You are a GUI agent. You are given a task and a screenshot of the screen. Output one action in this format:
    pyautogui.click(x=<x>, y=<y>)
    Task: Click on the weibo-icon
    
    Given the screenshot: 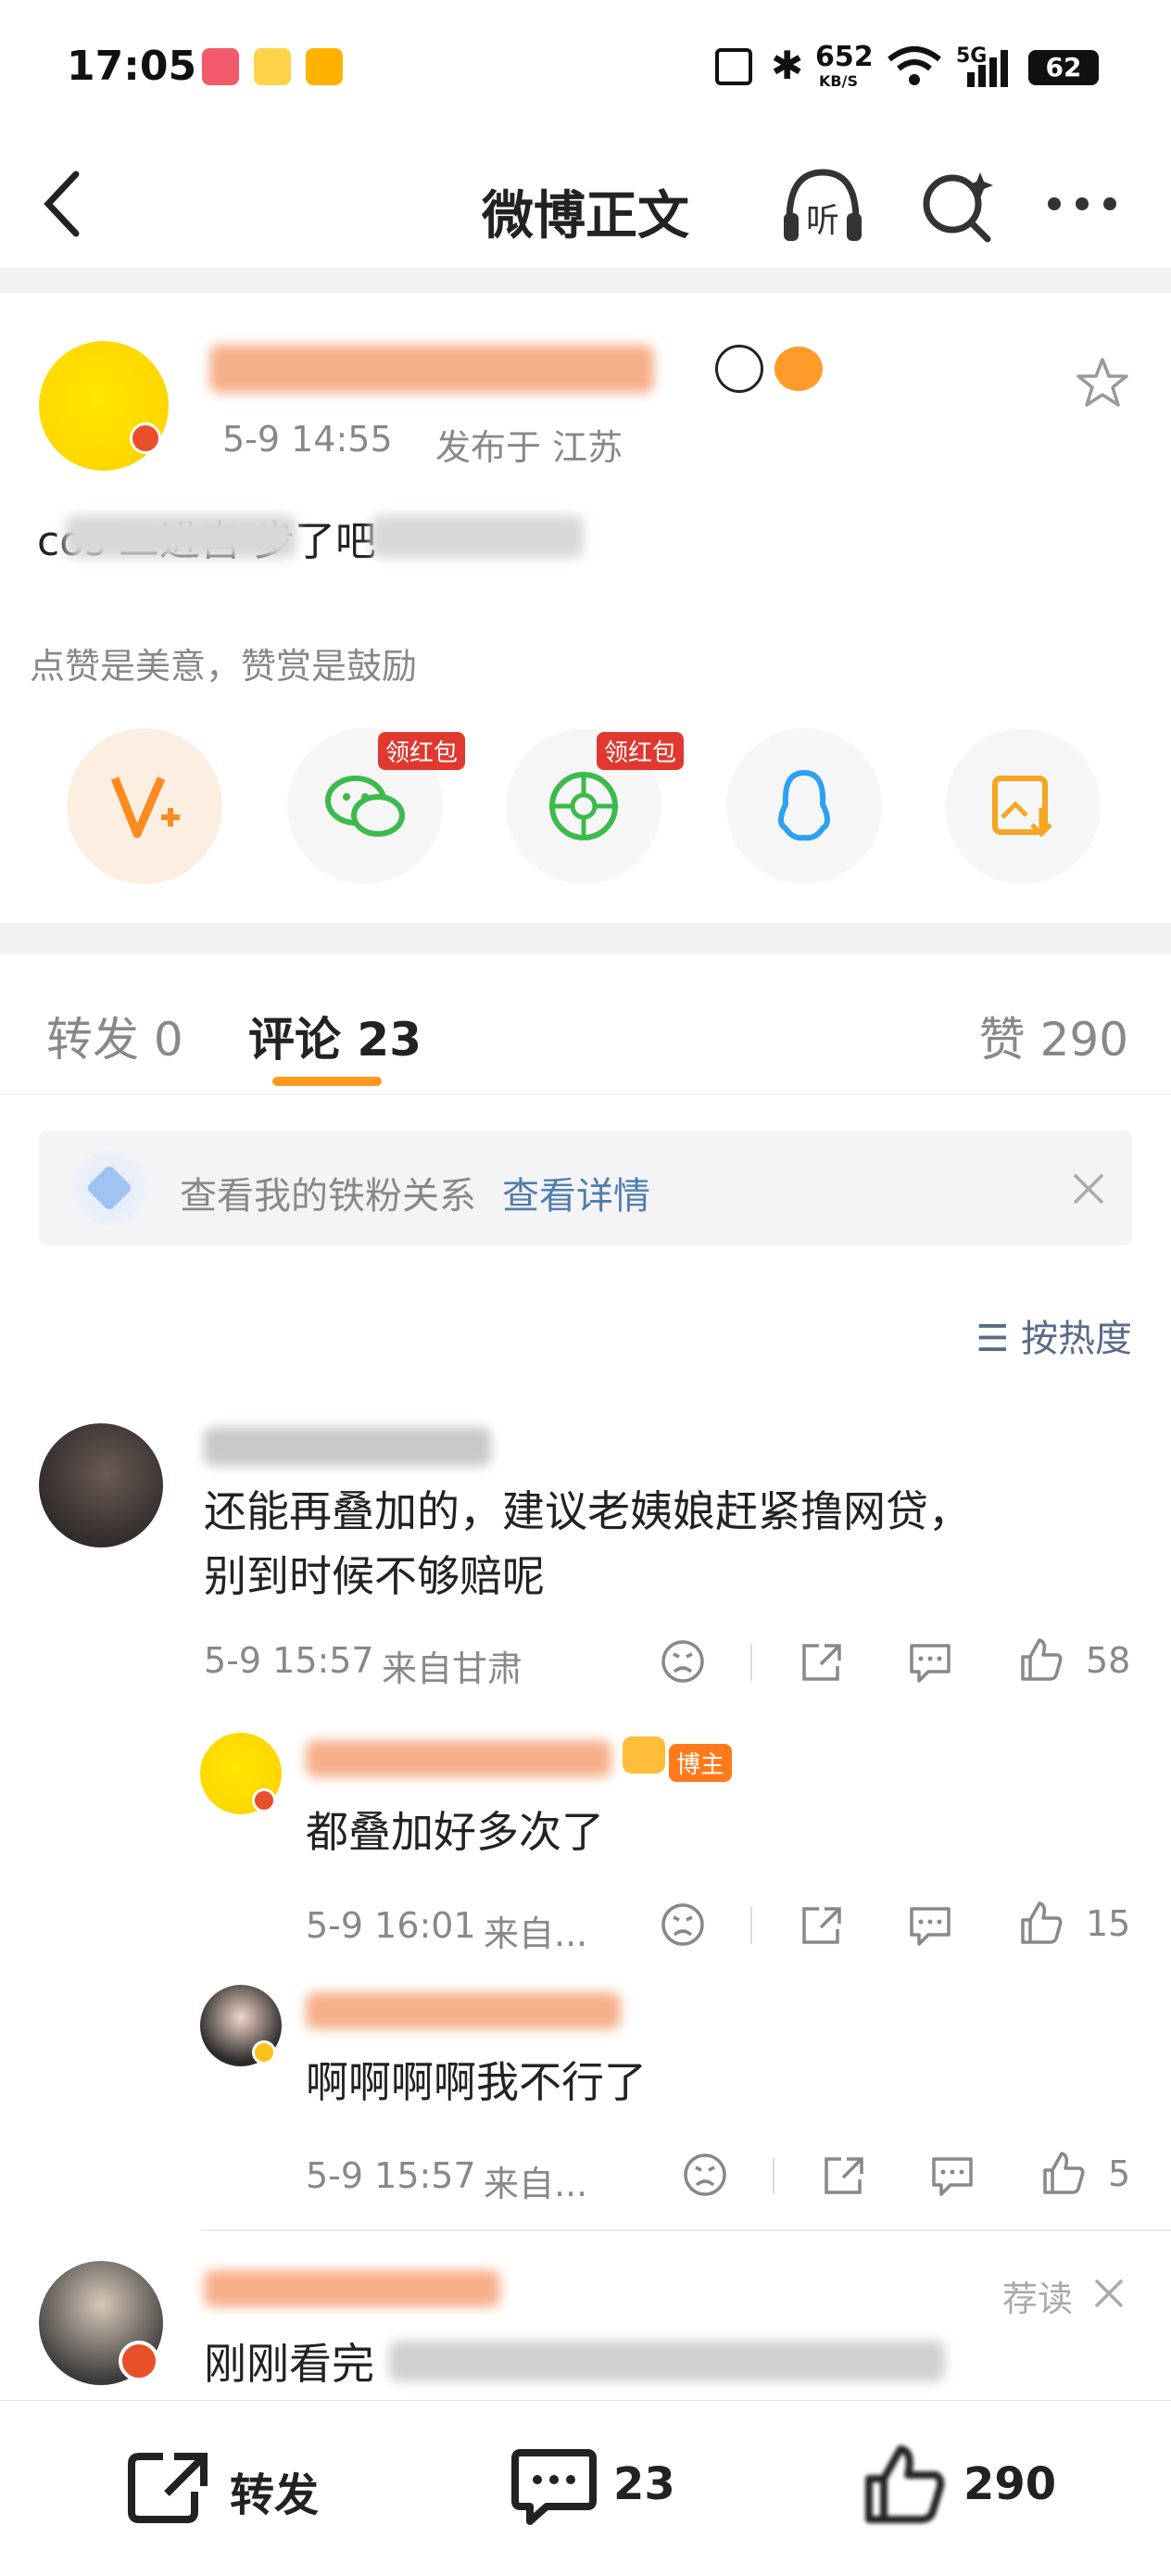 What is the action you would take?
    pyautogui.click(x=272, y=66)
    